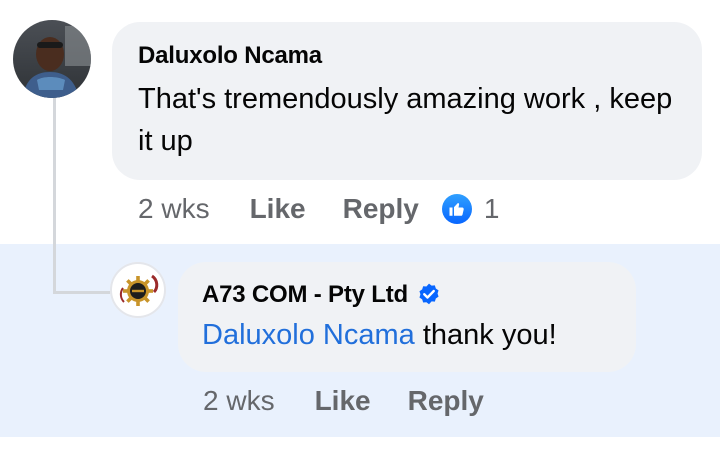 The image size is (720, 467). Describe the element at coordinates (82, 292) in the screenshot. I see `thread-connector-branch` at that location.